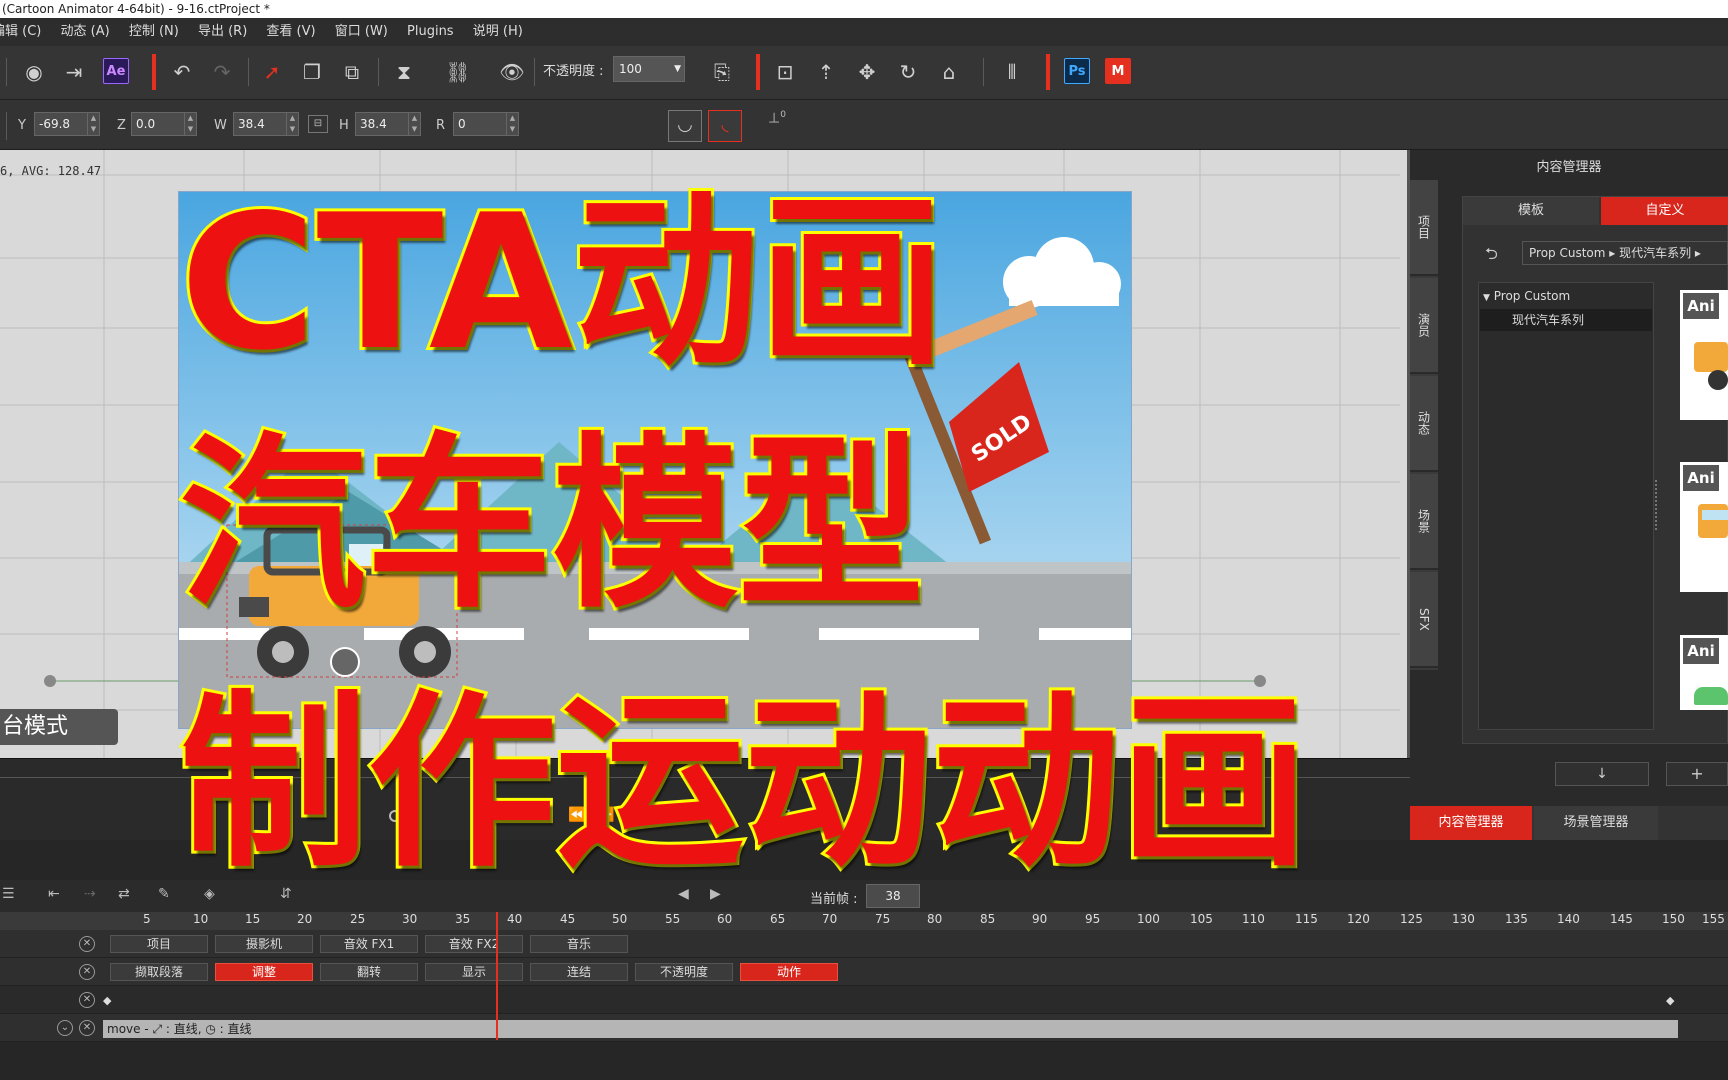 This screenshot has height=1080, width=1728. I want to click on chip-visible: 显示, so click(474, 972).